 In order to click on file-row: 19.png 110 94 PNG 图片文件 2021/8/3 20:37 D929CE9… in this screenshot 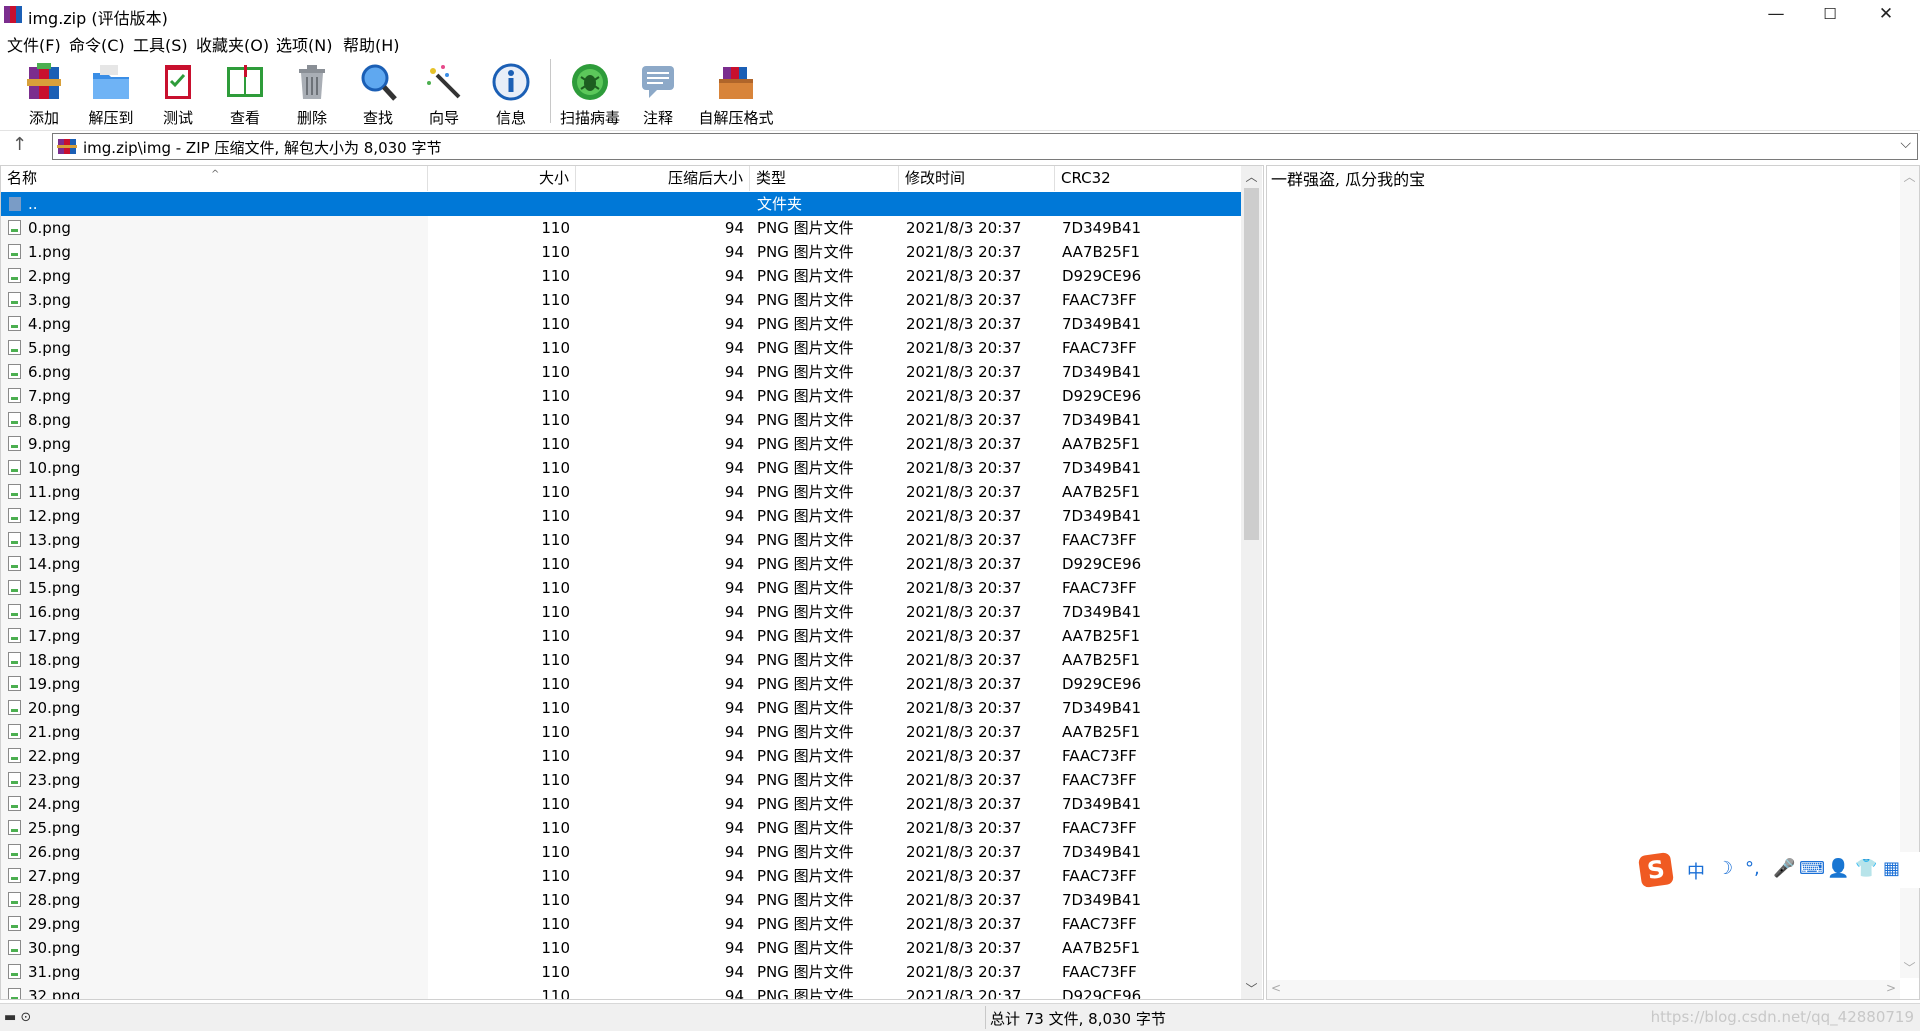, I will do `click(621, 684)`.